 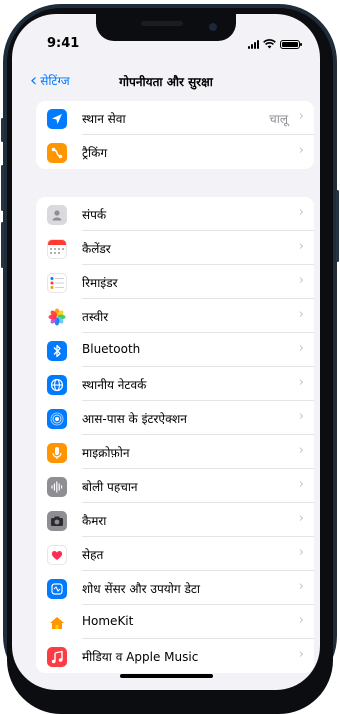 What do you see at coordinates (57, 119) in the screenshot?
I see `location-arrow-icon` at bounding box center [57, 119].